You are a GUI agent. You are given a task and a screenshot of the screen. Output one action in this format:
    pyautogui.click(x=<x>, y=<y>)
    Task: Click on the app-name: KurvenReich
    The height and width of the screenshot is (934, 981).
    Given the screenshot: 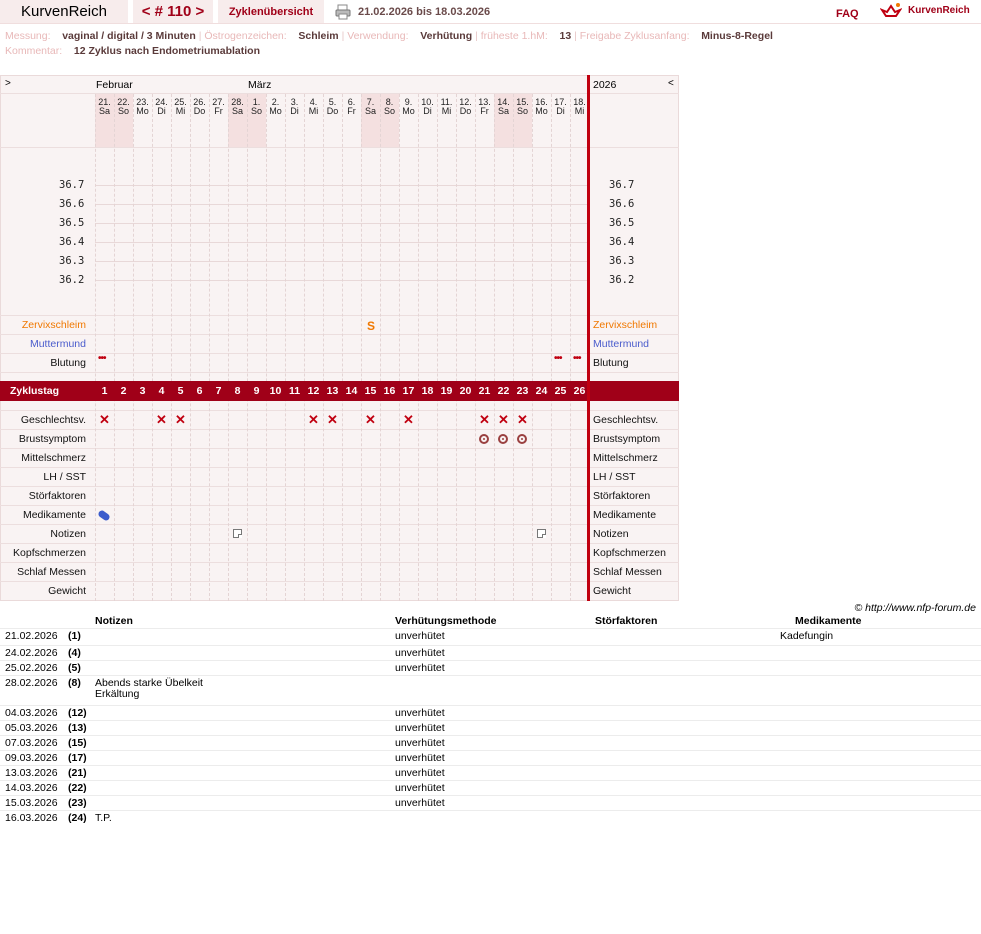 What is the action you would take?
    pyautogui.click(x=64, y=11)
    